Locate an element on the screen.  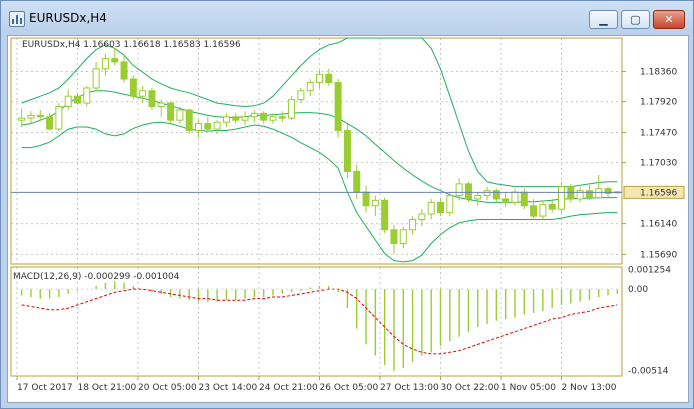
macd-legend: MACD(12,26,9) -0.000299 -0.001004 is located at coordinates (96, 277).